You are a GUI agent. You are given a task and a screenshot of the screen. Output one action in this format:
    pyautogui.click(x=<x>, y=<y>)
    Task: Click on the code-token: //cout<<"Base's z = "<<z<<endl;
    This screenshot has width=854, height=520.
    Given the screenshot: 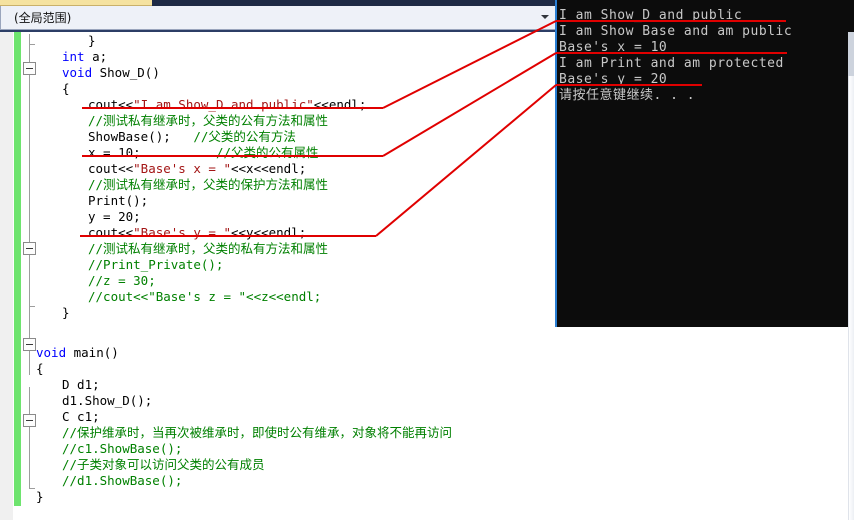 What is the action you would take?
    pyautogui.click(x=205, y=296)
    